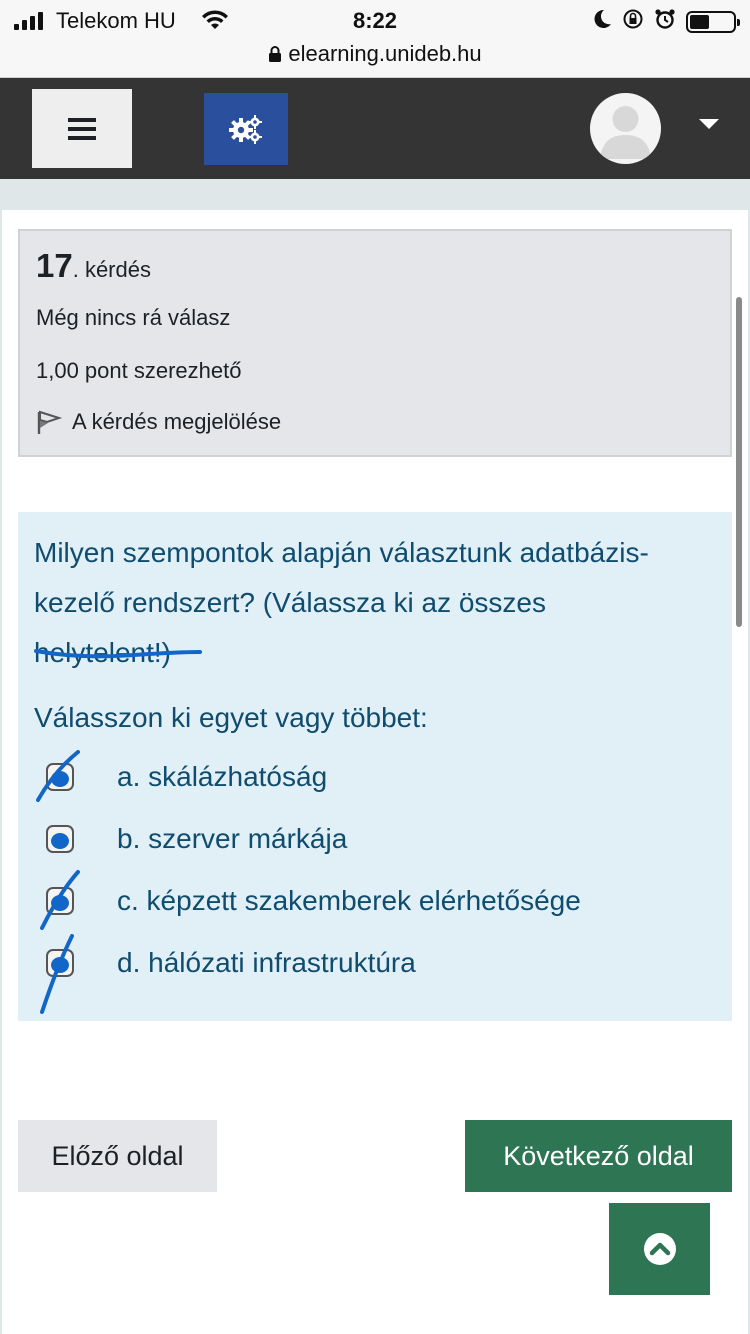  I want to click on answer-option-c: c. képzett szakemberek elérhetősége, so click(368, 903).